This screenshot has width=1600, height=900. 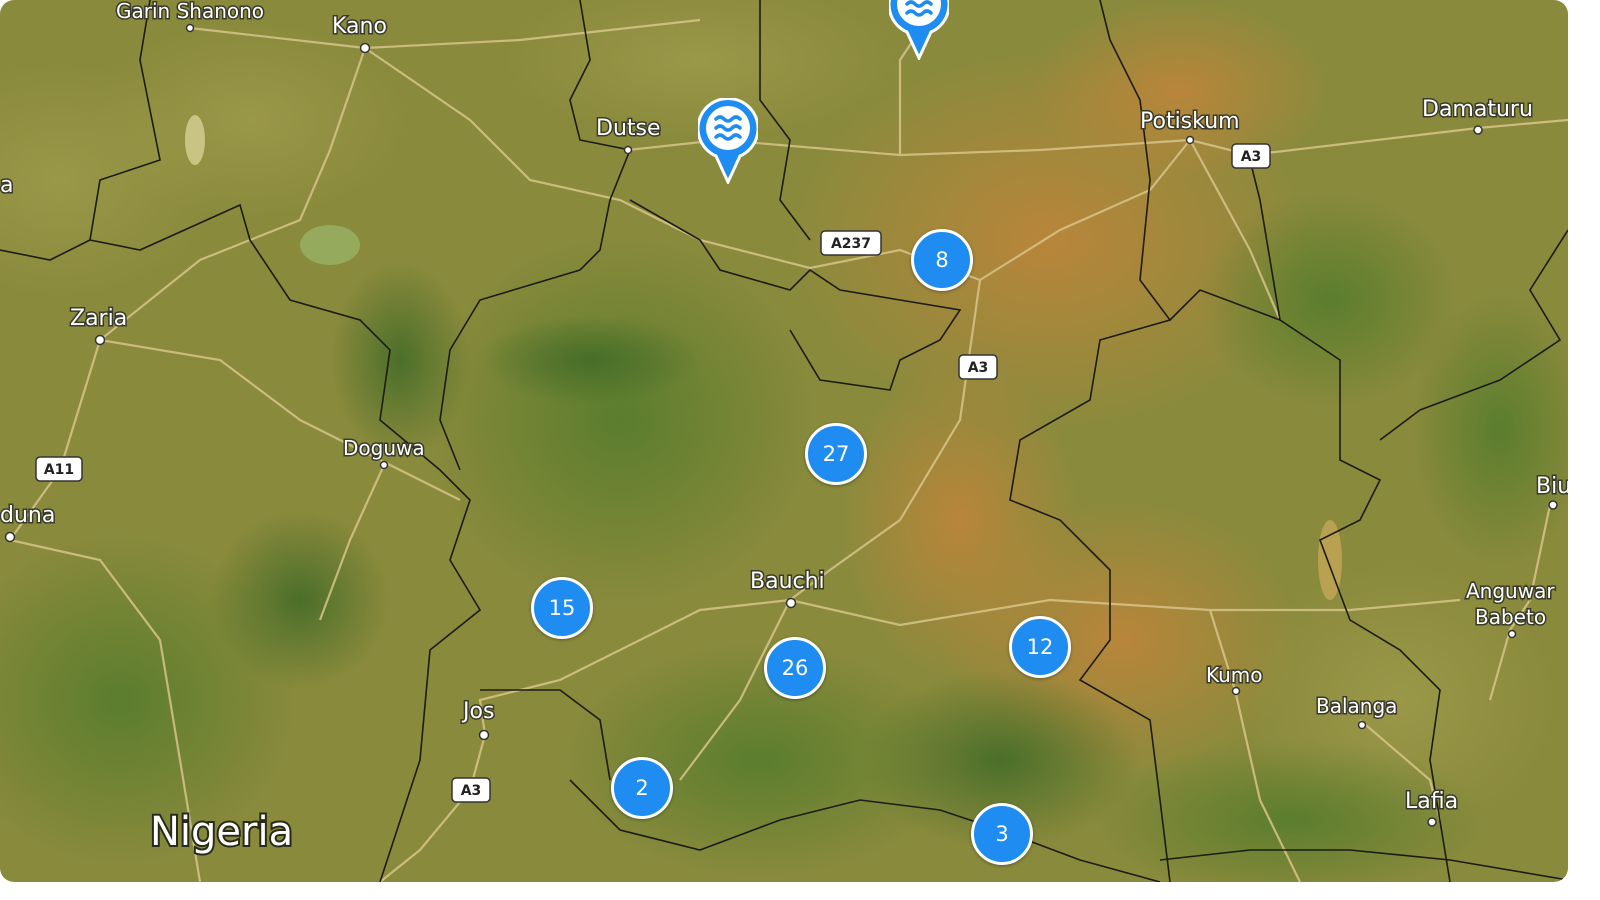 What do you see at coordinates (795, 668) in the screenshot?
I see `cluster-marker: 26` at bounding box center [795, 668].